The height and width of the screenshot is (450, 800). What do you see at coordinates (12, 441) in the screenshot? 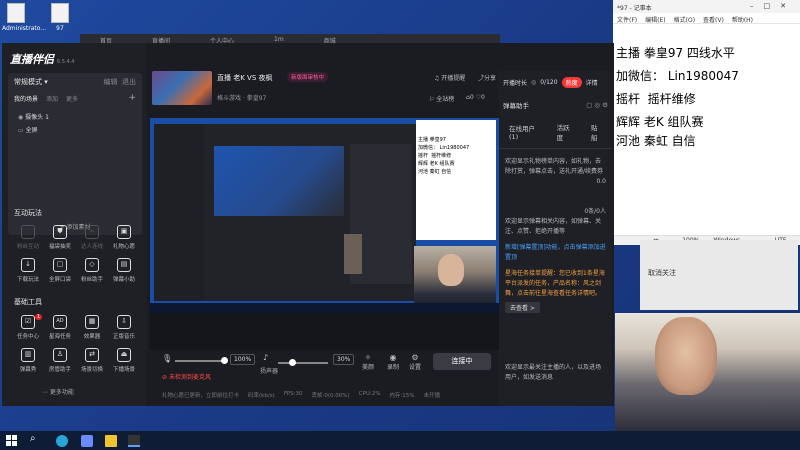
I see `windows-start-icon` at bounding box center [12, 441].